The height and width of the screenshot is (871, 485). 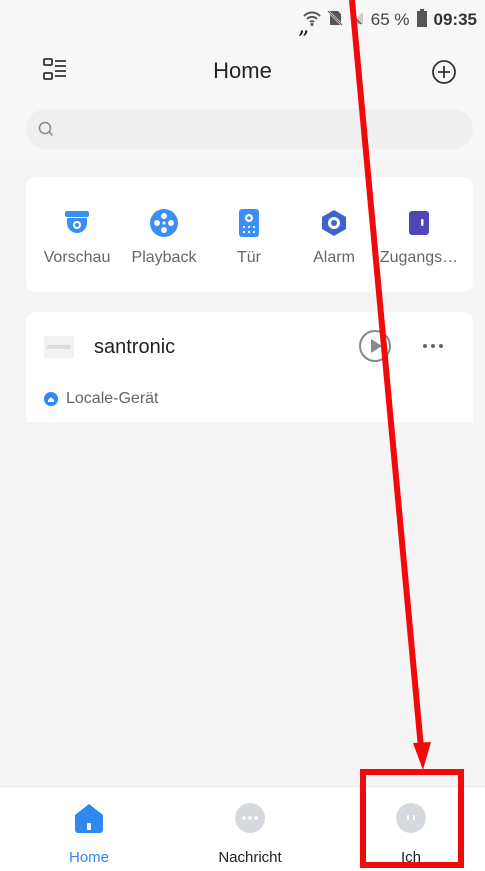 I want to click on profile-icon, so click(x=411, y=818).